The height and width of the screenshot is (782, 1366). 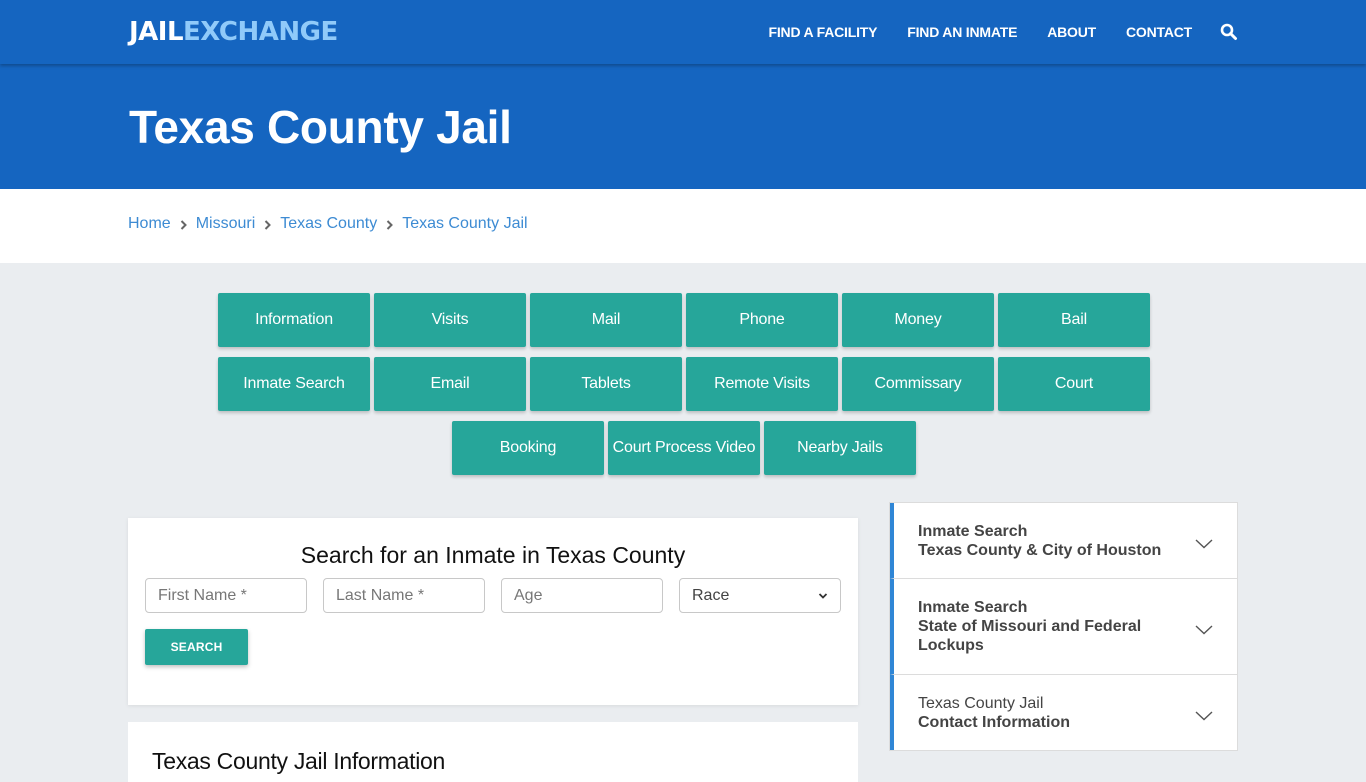 I want to click on nav-find-an-inmate: FIND AN INMATE, so click(x=962, y=32).